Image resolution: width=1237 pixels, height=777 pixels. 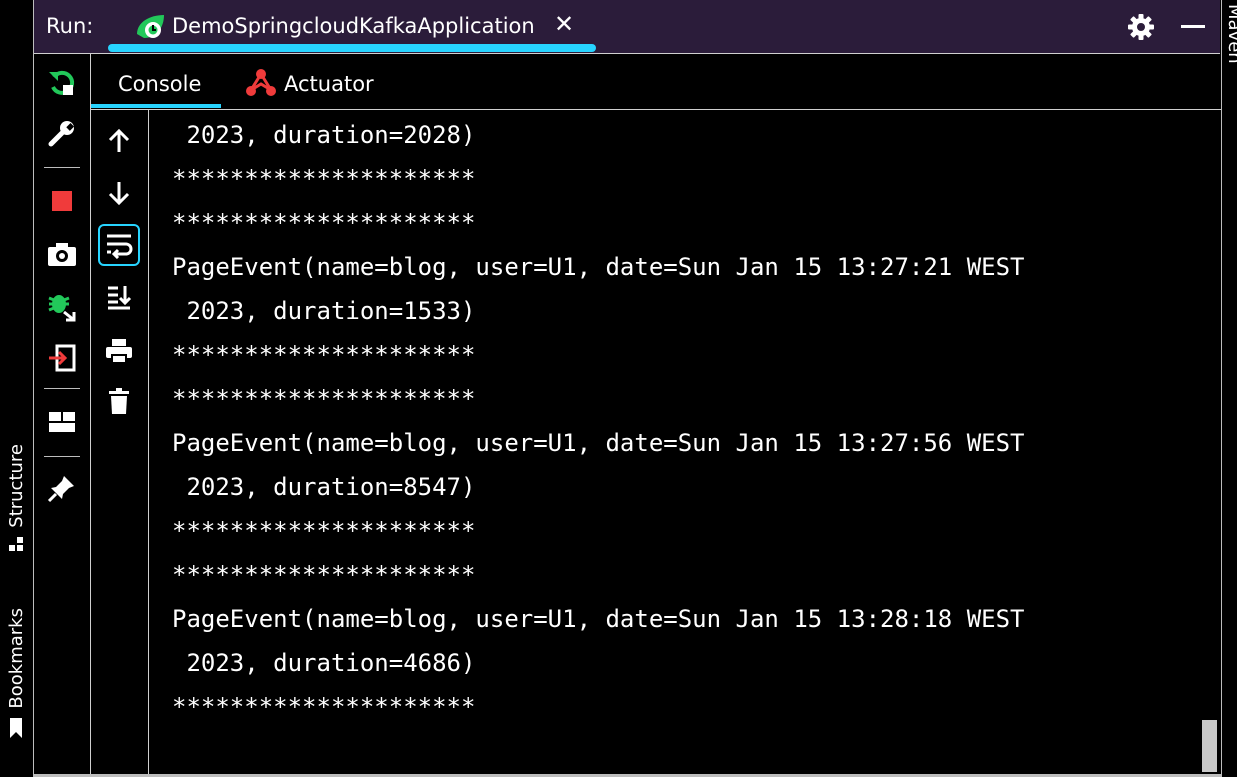 What do you see at coordinates (656, 82) in the screenshot?
I see `run-subtabs: Console Actuator` at bounding box center [656, 82].